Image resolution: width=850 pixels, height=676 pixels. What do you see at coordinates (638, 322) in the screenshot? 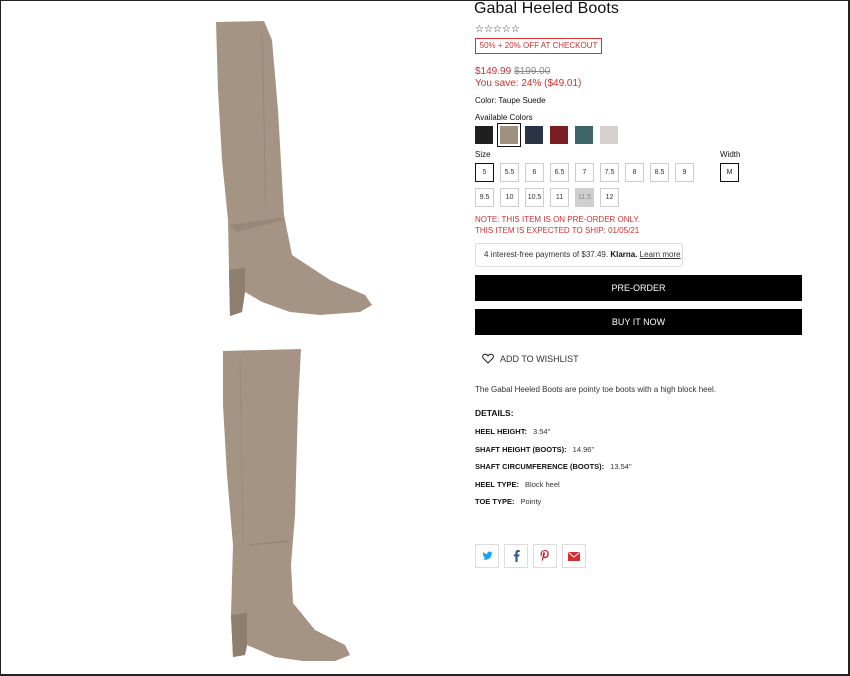
I see `buy-now-button: BUY IT NOW` at bounding box center [638, 322].